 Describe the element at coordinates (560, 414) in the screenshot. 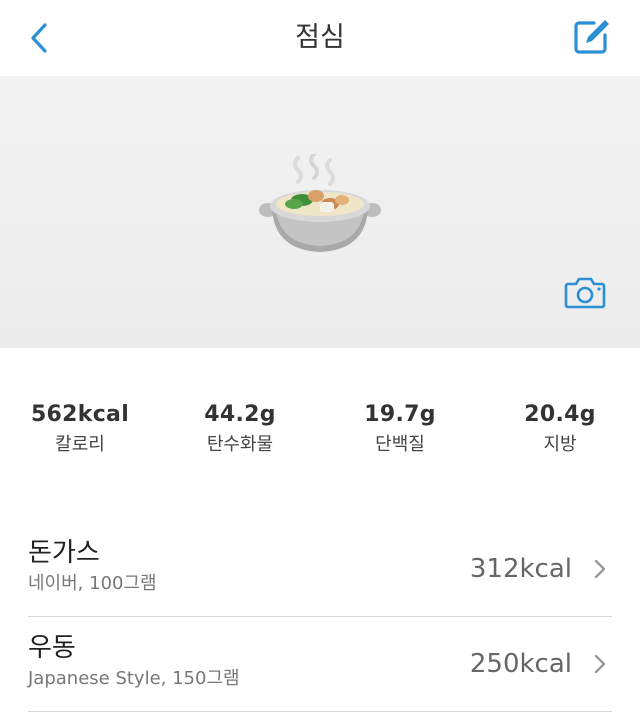

I see `fat-value: 20.4g` at that location.